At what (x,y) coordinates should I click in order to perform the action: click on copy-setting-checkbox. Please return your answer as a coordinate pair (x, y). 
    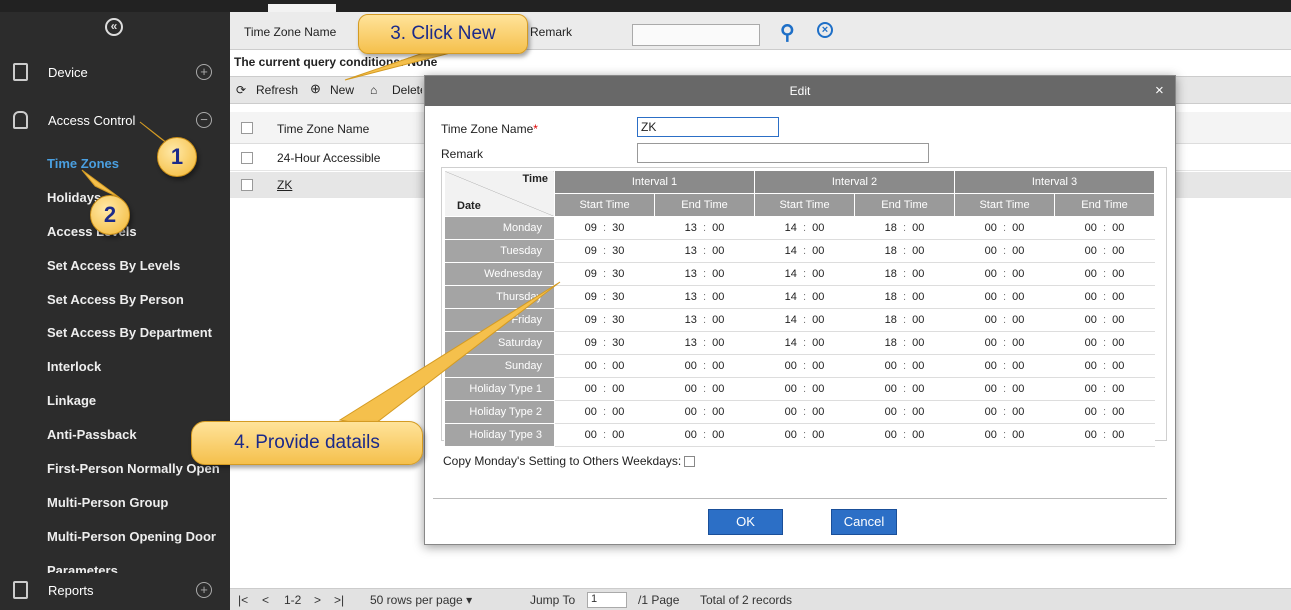
    Looking at the image, I should click on (690, 462).